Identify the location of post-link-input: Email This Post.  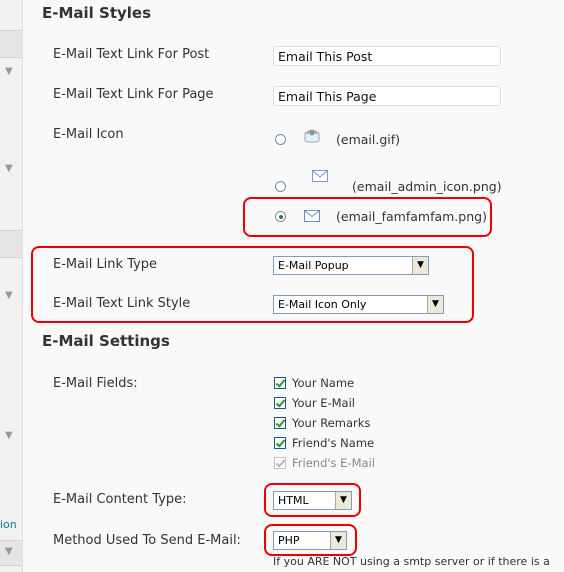
(387, 56).